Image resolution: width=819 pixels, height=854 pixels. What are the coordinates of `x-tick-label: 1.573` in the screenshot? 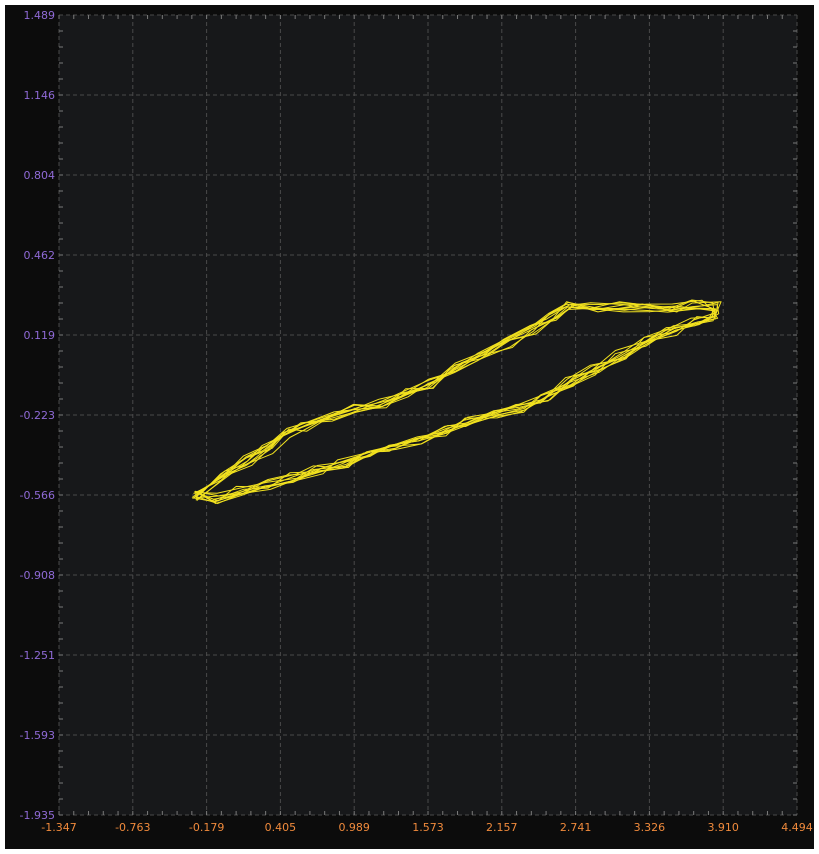 It's located at (428, 827).